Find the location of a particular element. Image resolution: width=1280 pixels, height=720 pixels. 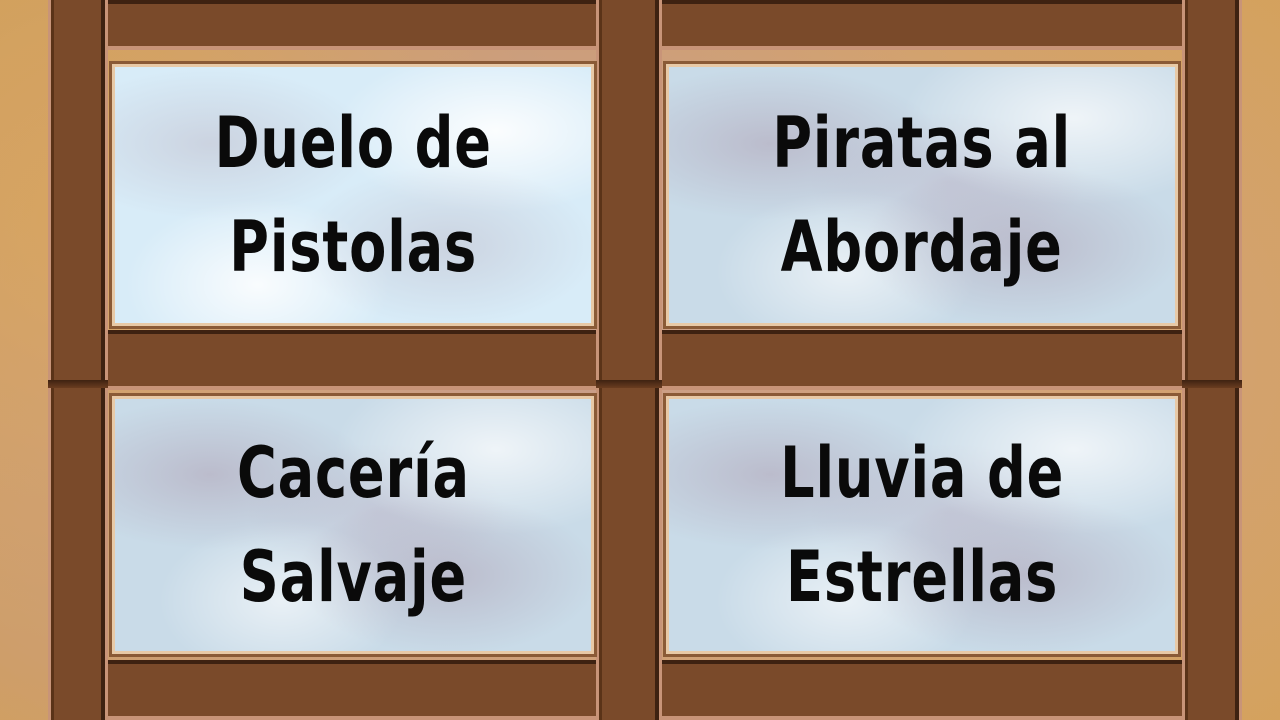

left-post is located at coordinates (78, 360).